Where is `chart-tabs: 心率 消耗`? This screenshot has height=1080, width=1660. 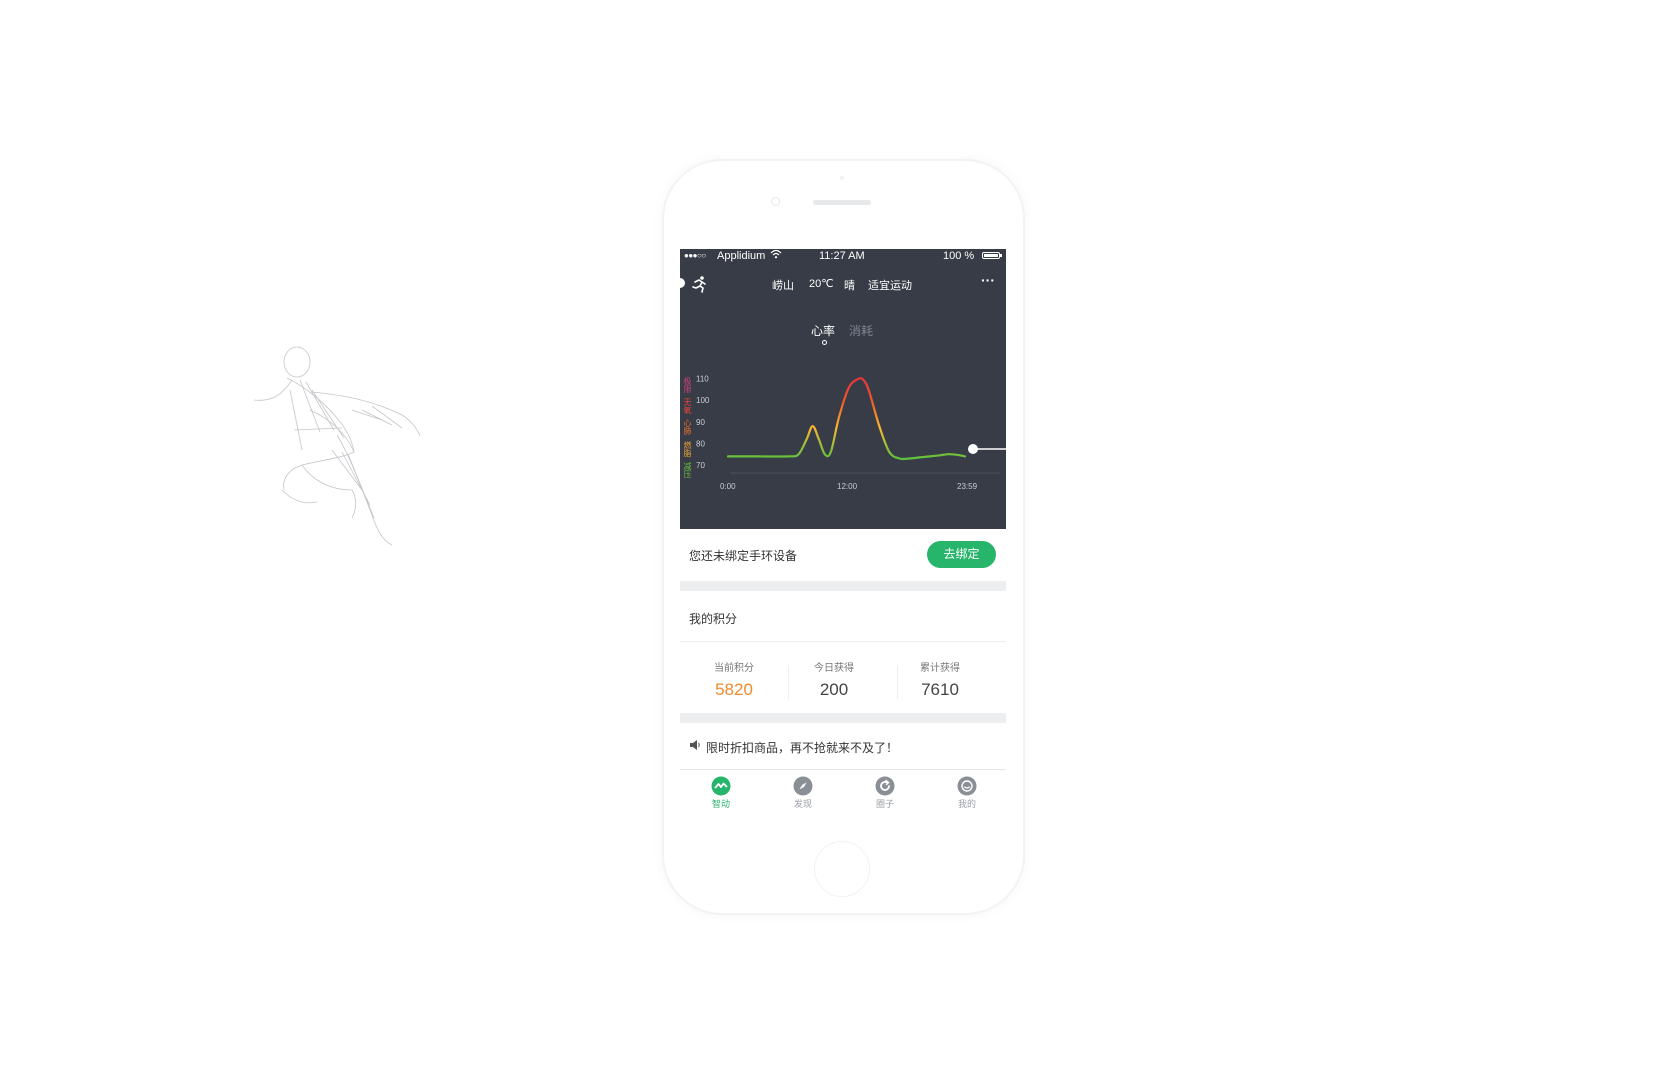
chart-tabs: 心率 消耗 is located at coordinates (843, 337).